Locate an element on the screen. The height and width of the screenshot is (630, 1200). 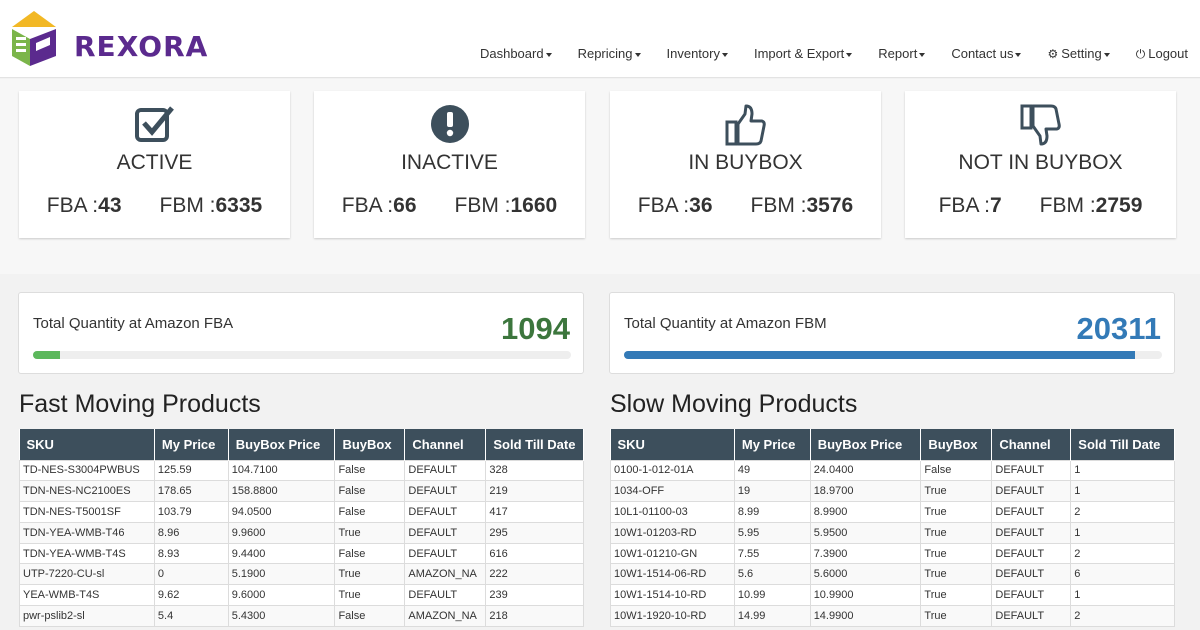
nav-contact-us: Contact us is located at coordinates (986, 54).